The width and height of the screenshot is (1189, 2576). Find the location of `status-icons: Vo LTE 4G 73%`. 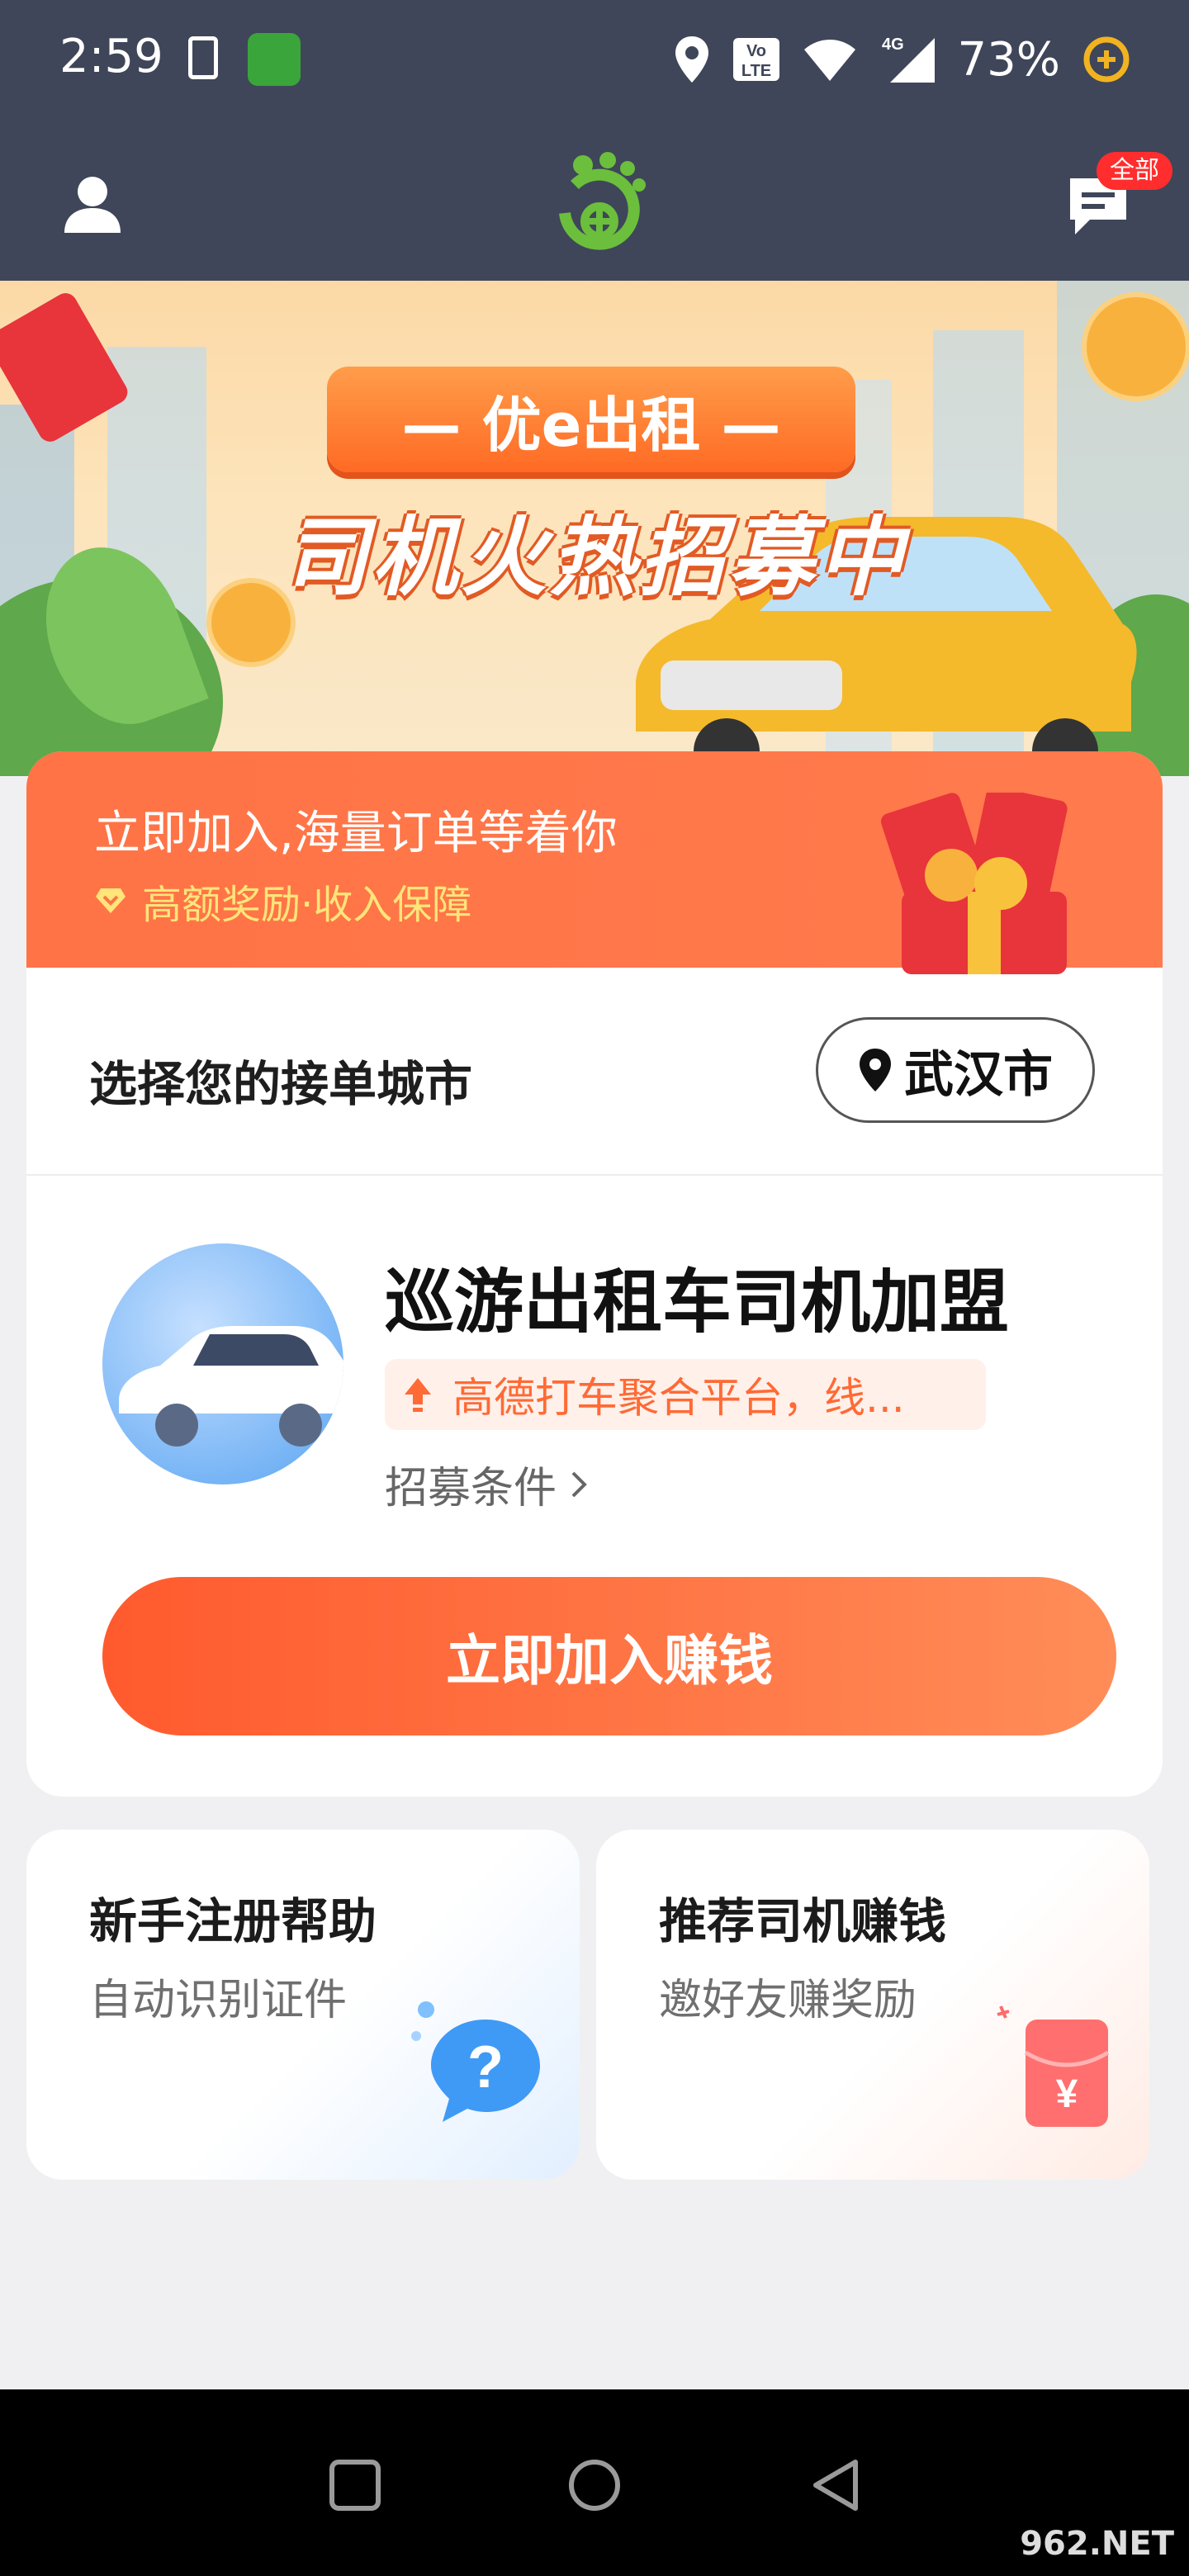

status-icons: Vo LTE 4G 73% is located at coordinates (902, 59).